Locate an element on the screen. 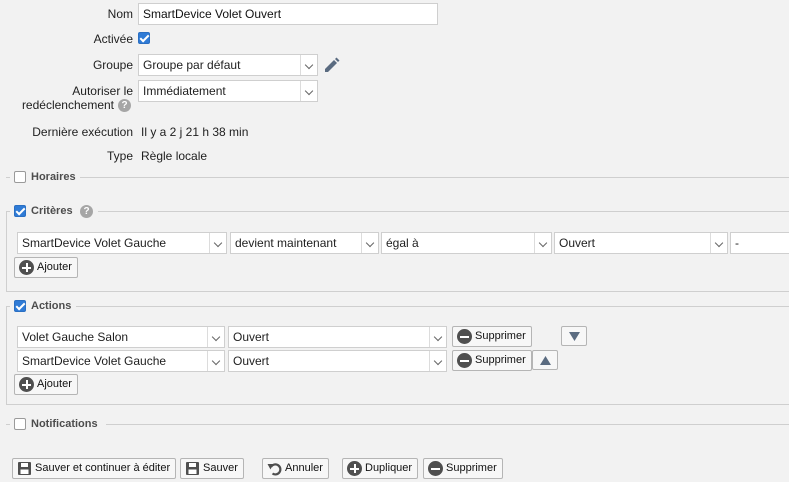 The height and width of the screenshot is (482, 789). triangle-up-icon is located at coordinates (545, 360).